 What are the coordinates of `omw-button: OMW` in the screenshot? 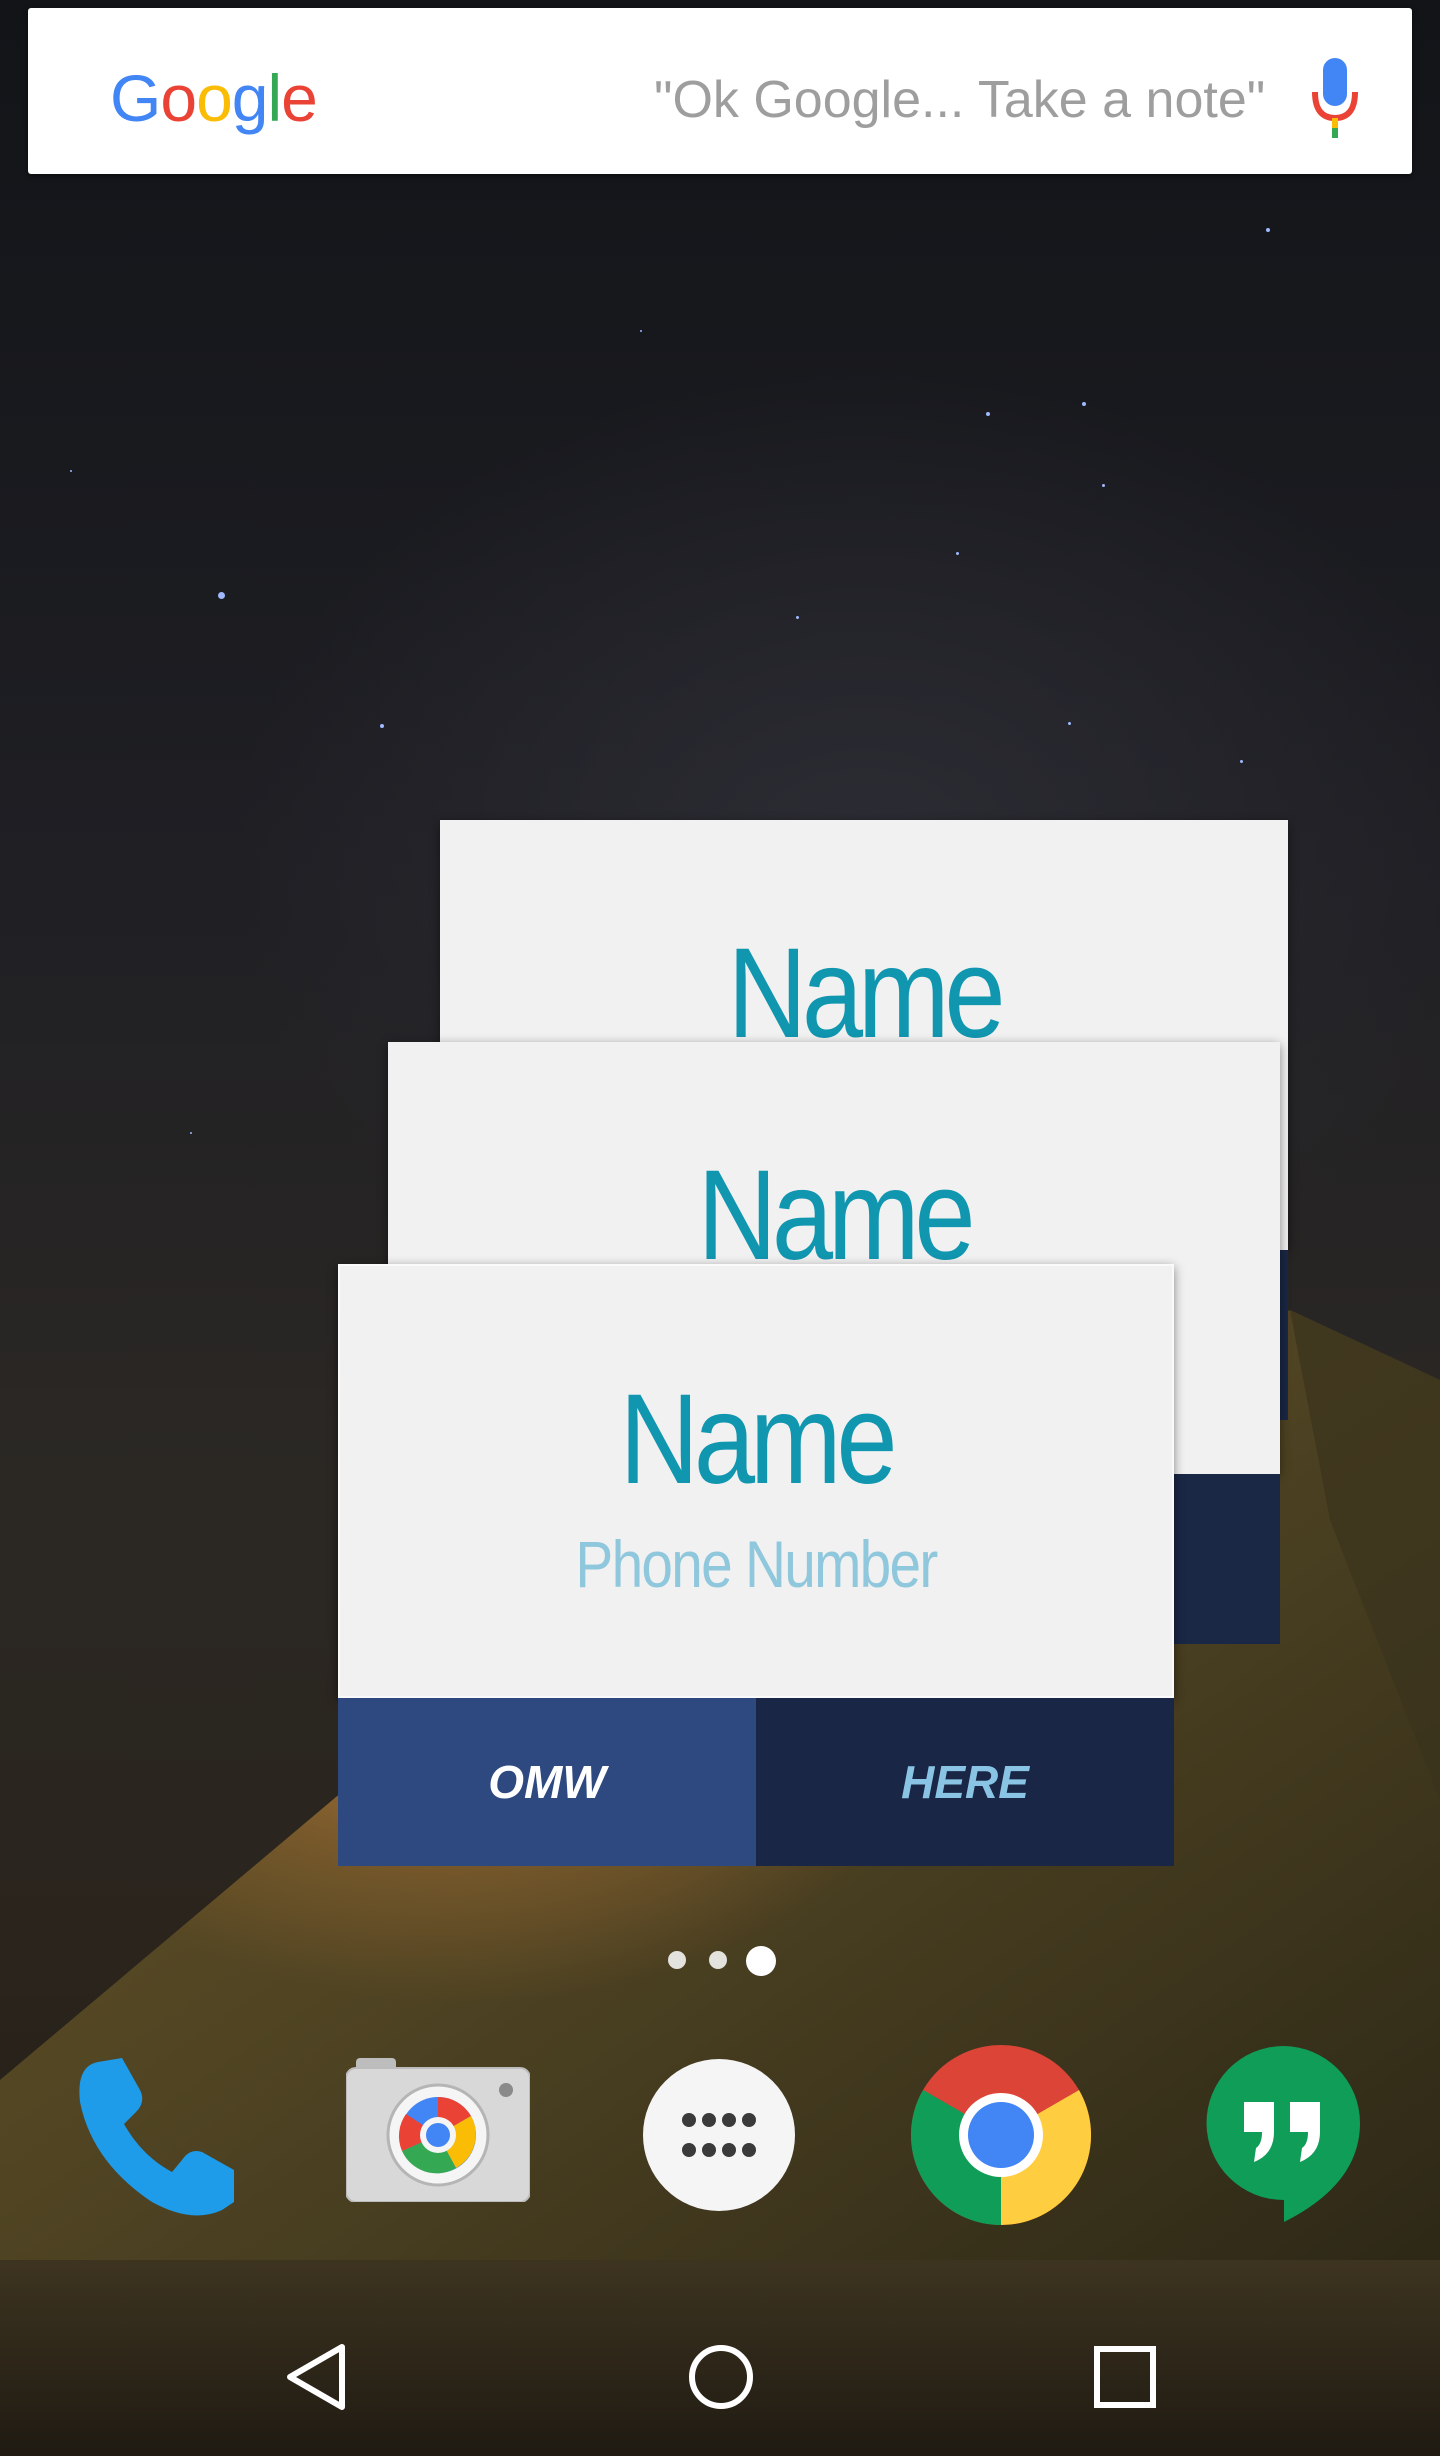 It's located at (547, 1782).